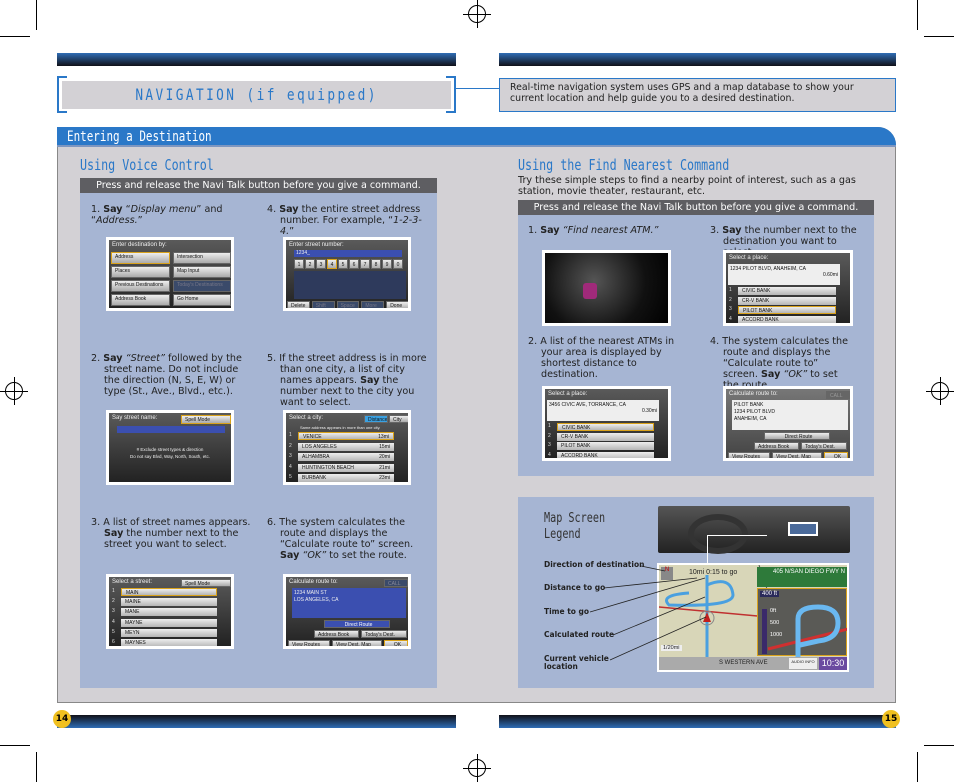 The height and width of the screenshot is (782, 954). Describe the element at coordinates (576, 662) in the screenshot. I see `legend-label-vehicle: Current vehicle location` at that location.